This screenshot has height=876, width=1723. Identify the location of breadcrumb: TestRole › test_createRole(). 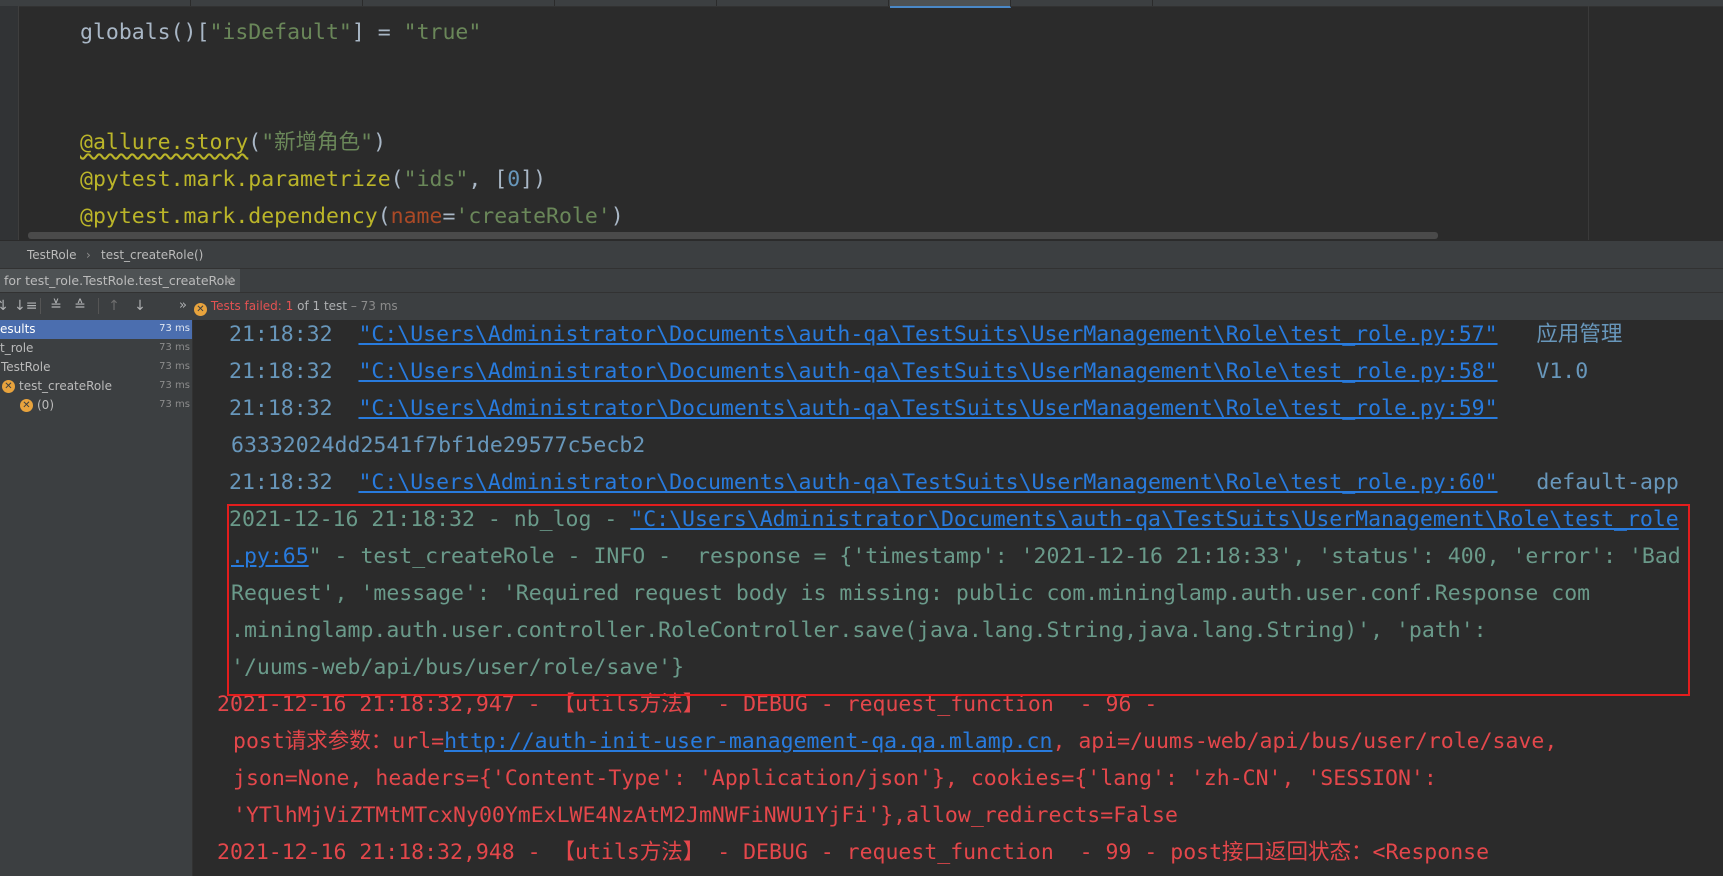
(861, 254).